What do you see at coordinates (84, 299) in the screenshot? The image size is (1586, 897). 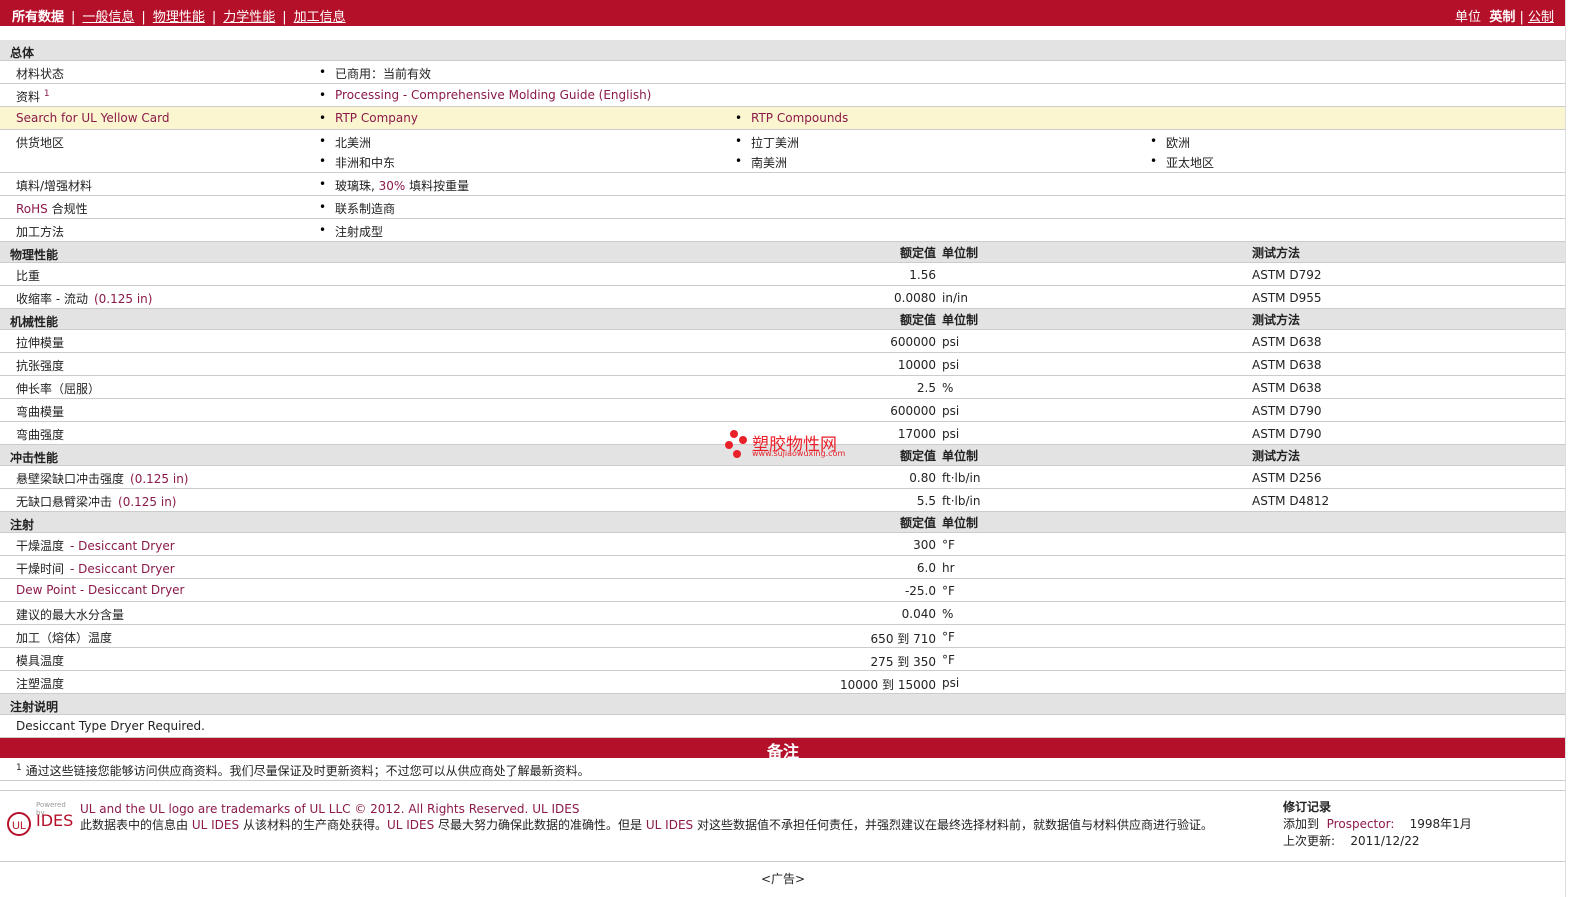 I see `row-label: 收缩率 - 流动 (0.125 in)` at bounding box center [84, 299].